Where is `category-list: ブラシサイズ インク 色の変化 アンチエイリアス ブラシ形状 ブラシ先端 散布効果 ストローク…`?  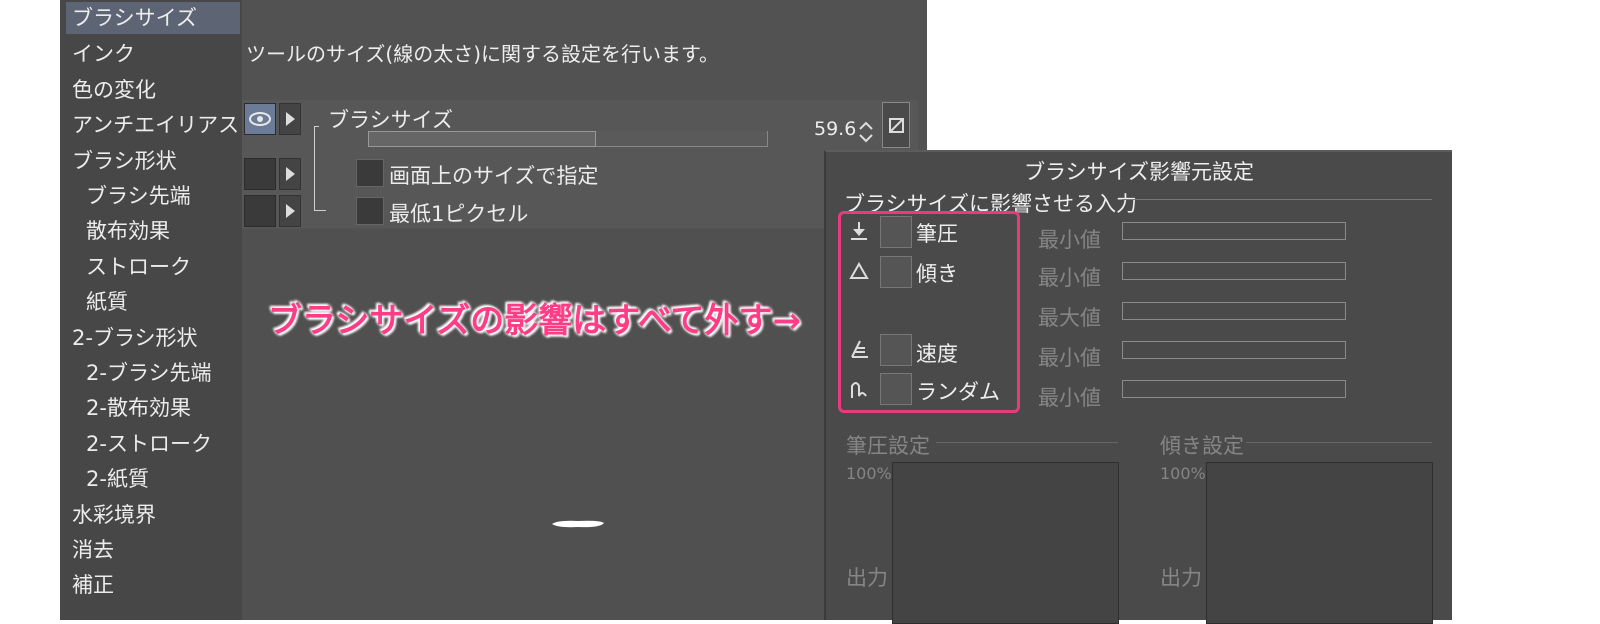 category-list: ブラシサイズ インク 色の変化 アンチエイリアス ブラシ形状 ブラシ先端 散布効果 ストローク… is located at coordinates (151, 310).